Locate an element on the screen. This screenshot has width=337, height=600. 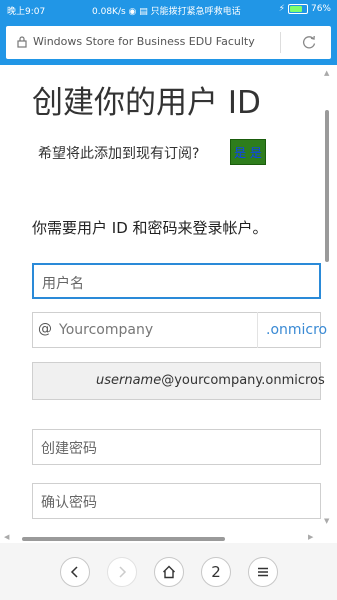
forward-button is located at coordinates (122, 572).